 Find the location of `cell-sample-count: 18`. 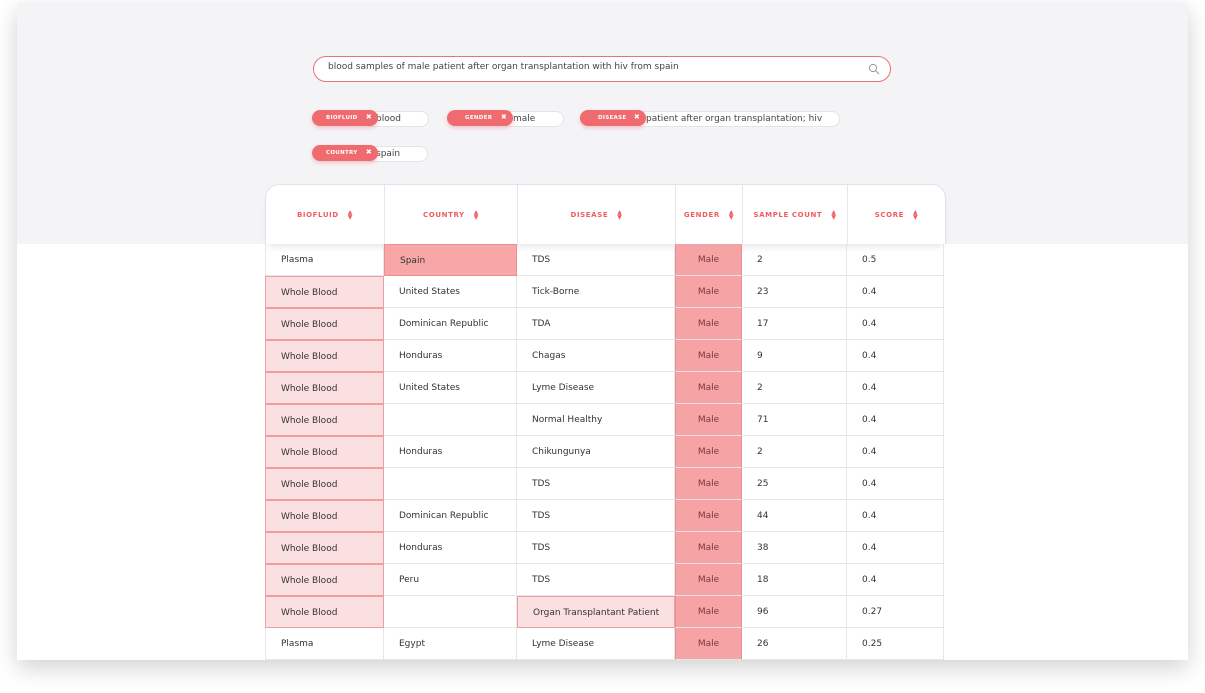

cell-sample-count: 18 is located at coordinates (794, 580).